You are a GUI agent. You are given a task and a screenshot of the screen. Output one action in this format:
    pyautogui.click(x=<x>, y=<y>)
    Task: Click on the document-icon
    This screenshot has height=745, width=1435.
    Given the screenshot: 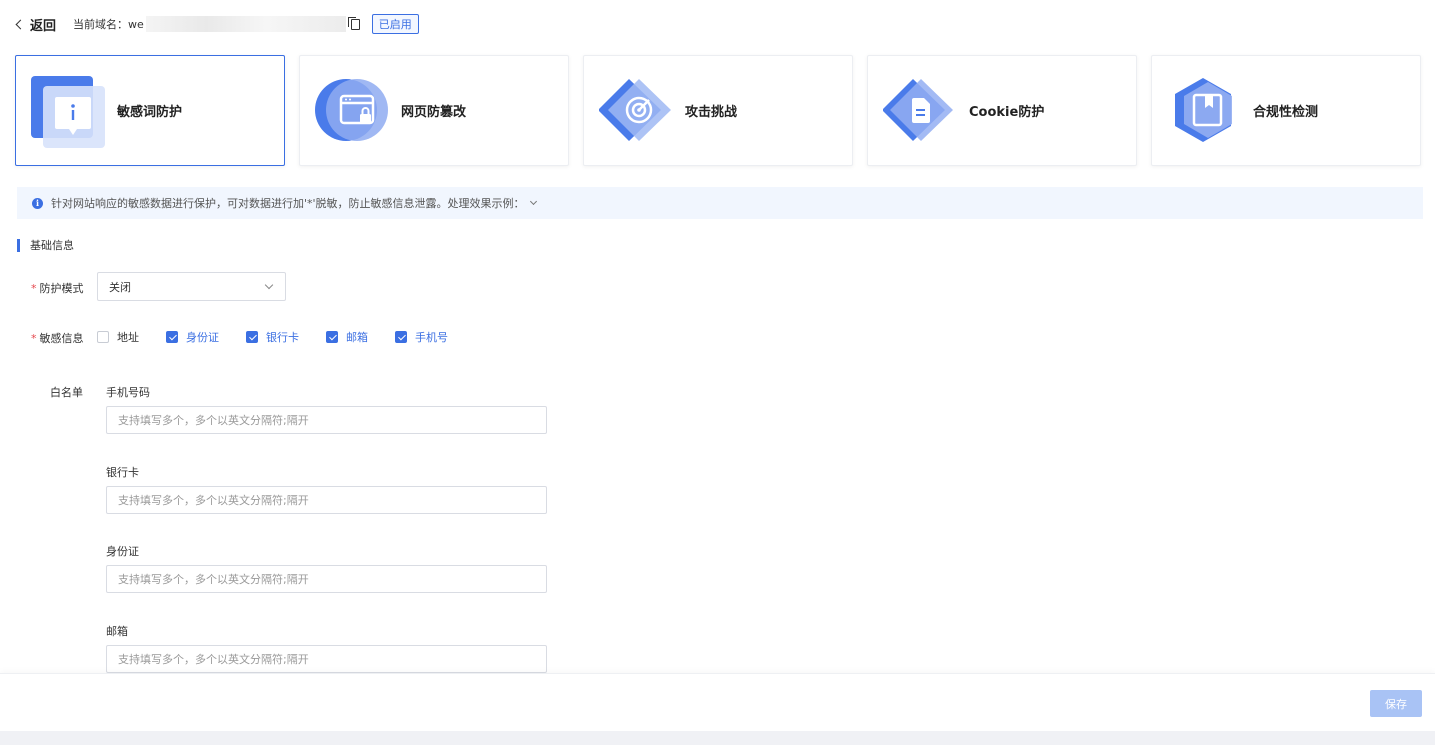 What is the action you would take?
    pyautogui.click(x=920, y=110)
    